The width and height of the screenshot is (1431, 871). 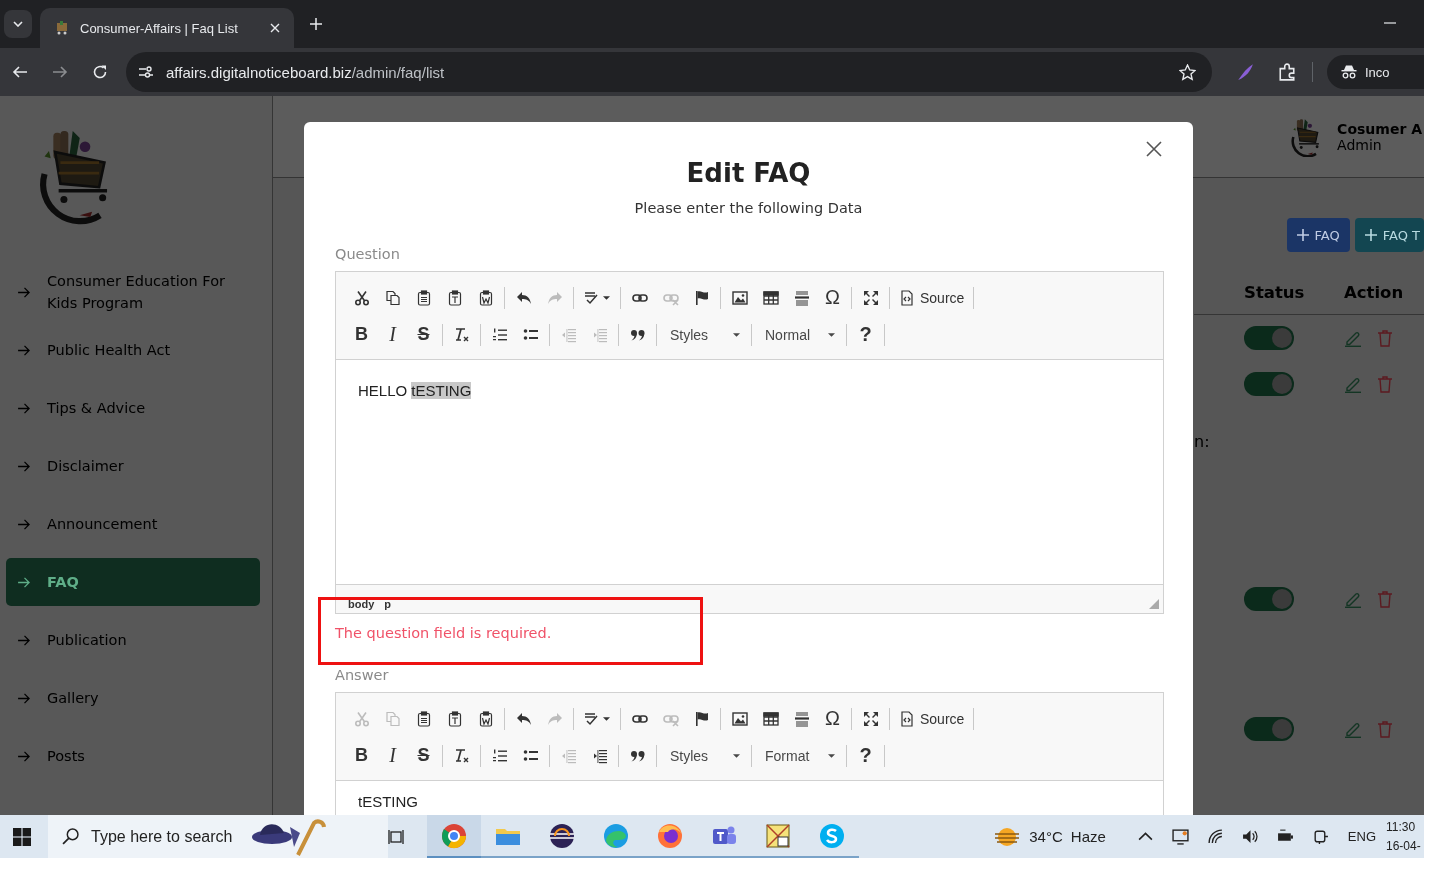 What do you see at coordinates (316, 24) in the screenshot?
I see `new-tab-icon` at bounding box center [316, 24].